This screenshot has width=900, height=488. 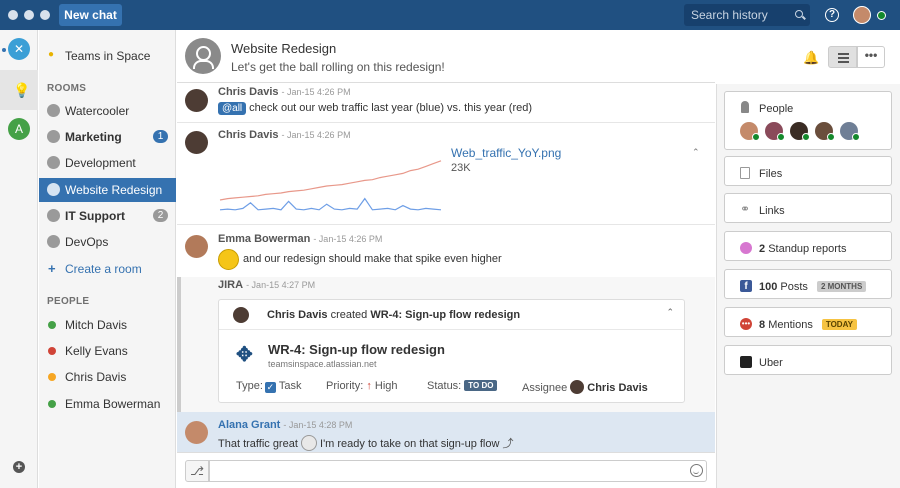 I want to click on sidebar-person-mitch-davis: Mitch Davis, so click(x=107, y=325).